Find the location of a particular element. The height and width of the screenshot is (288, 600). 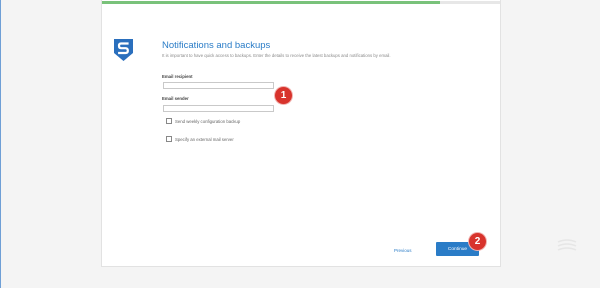

email-recipient-label: Email recipient is located at coordinates (177, 76).